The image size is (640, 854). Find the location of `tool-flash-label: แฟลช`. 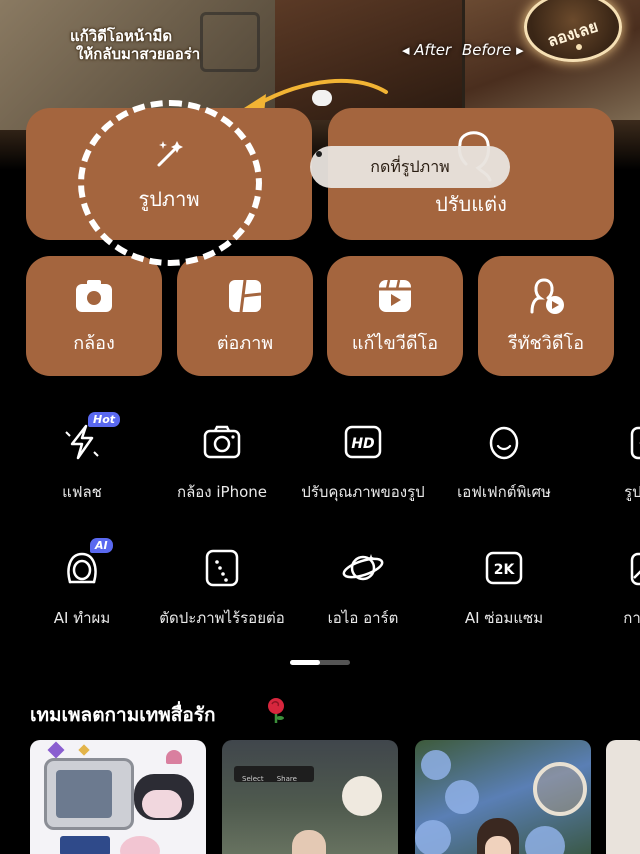

tool-flash-label: แฟลช is located at coordinates (82, 492).